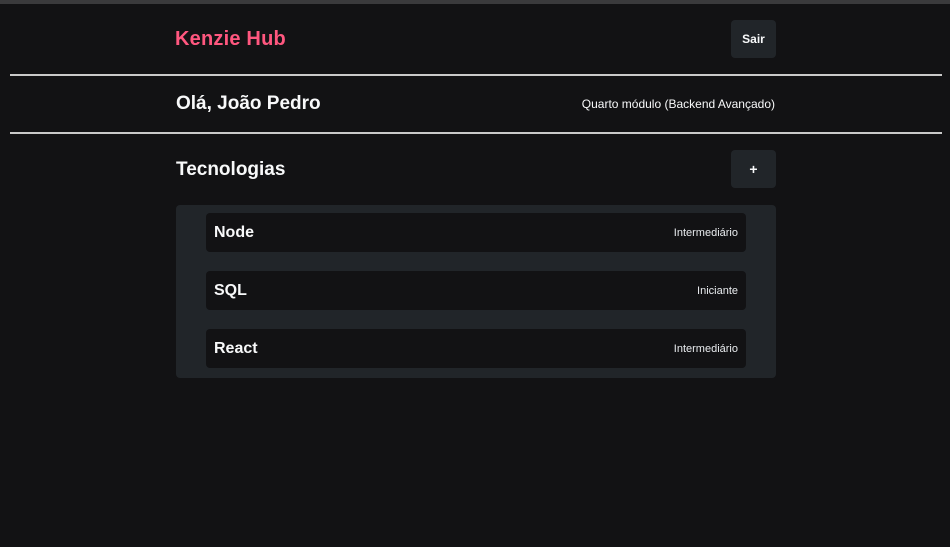 Image resolution: width=950 pixels, height=547 pixels. Describe the element at coordinates (678, 104) in the screenshot. I see `user-module: Quarto módulo (Backend Avançado)` at that location.